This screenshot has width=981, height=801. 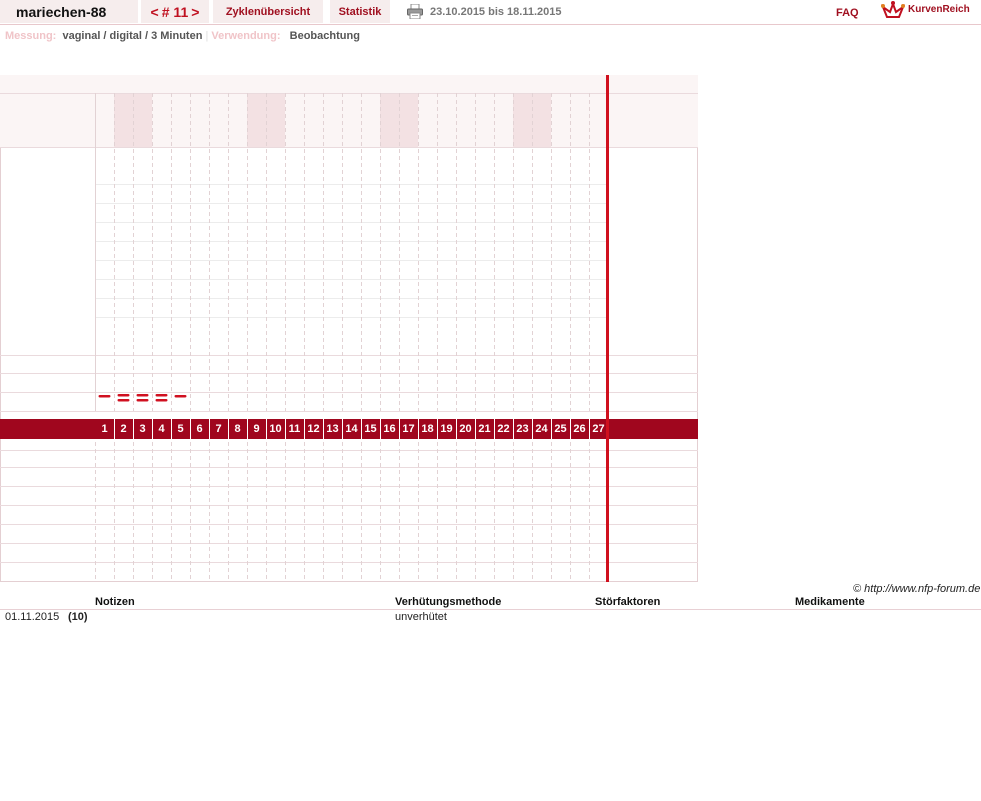 I want to click on cycle-day-number: 18, so click(x=427, y=429).